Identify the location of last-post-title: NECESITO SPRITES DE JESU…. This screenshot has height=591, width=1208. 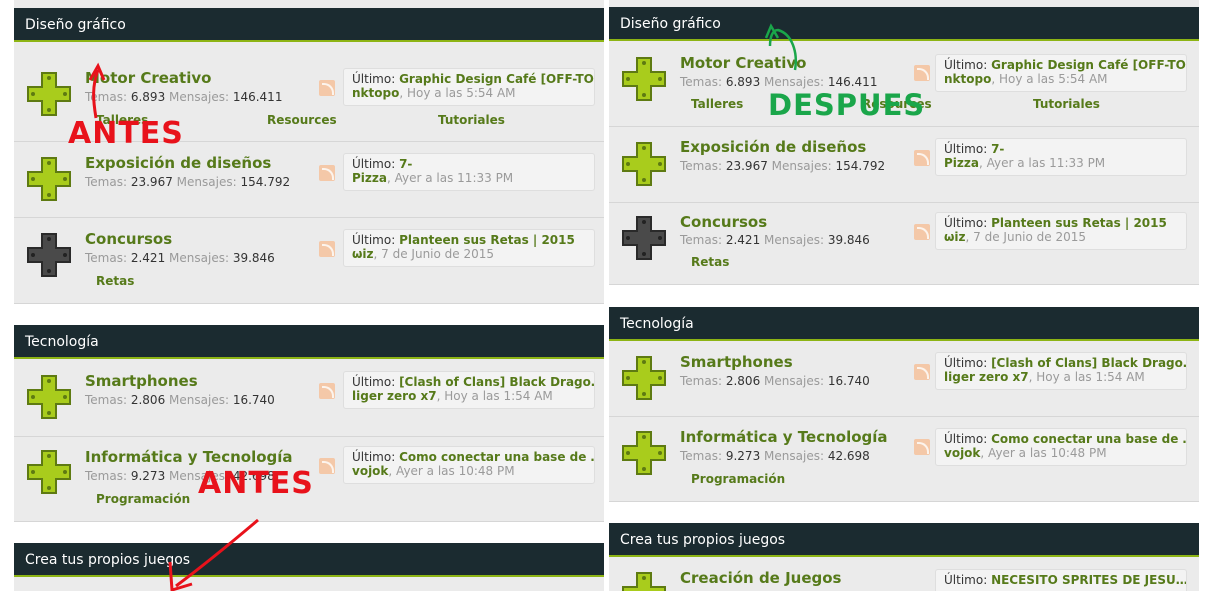
(1088, 580).